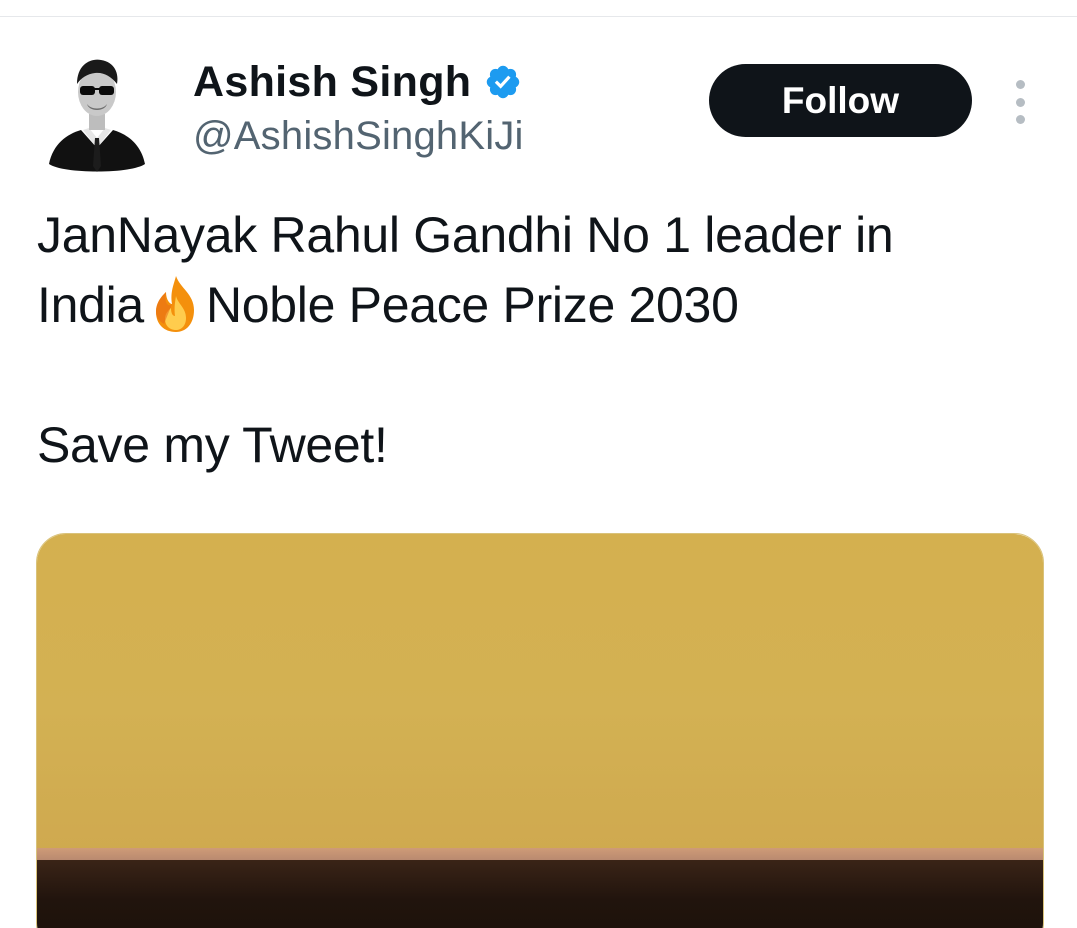 This screenshot has height=928, width=1077. Describe the element at coordinates (503, 82) in the screenshot. I see `verified-badge-icon` at that location.